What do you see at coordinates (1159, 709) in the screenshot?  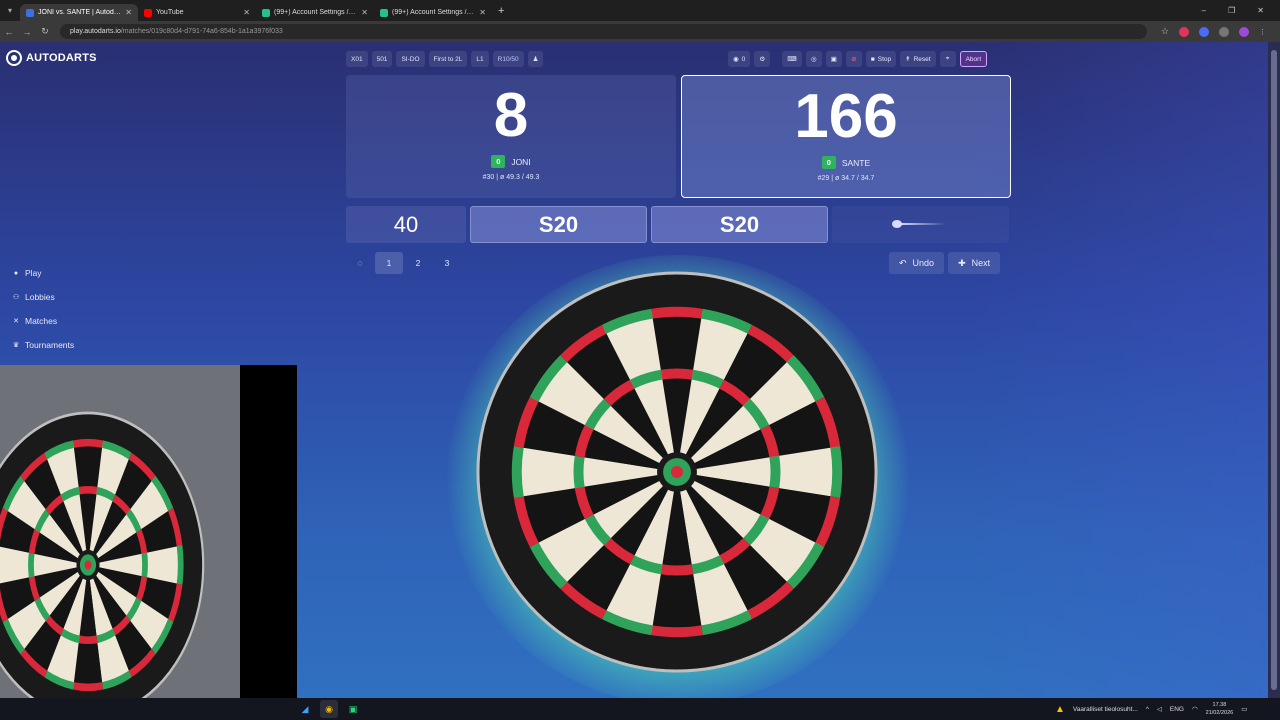 I see `volume-icon: ◁` at bounding box center [1159, 709].